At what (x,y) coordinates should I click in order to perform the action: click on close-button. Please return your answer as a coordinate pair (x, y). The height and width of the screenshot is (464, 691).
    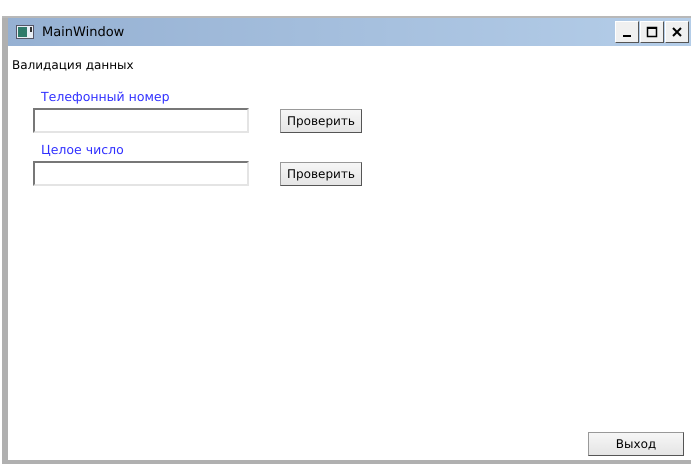
    Looking at the image, I should click on (677, 32).